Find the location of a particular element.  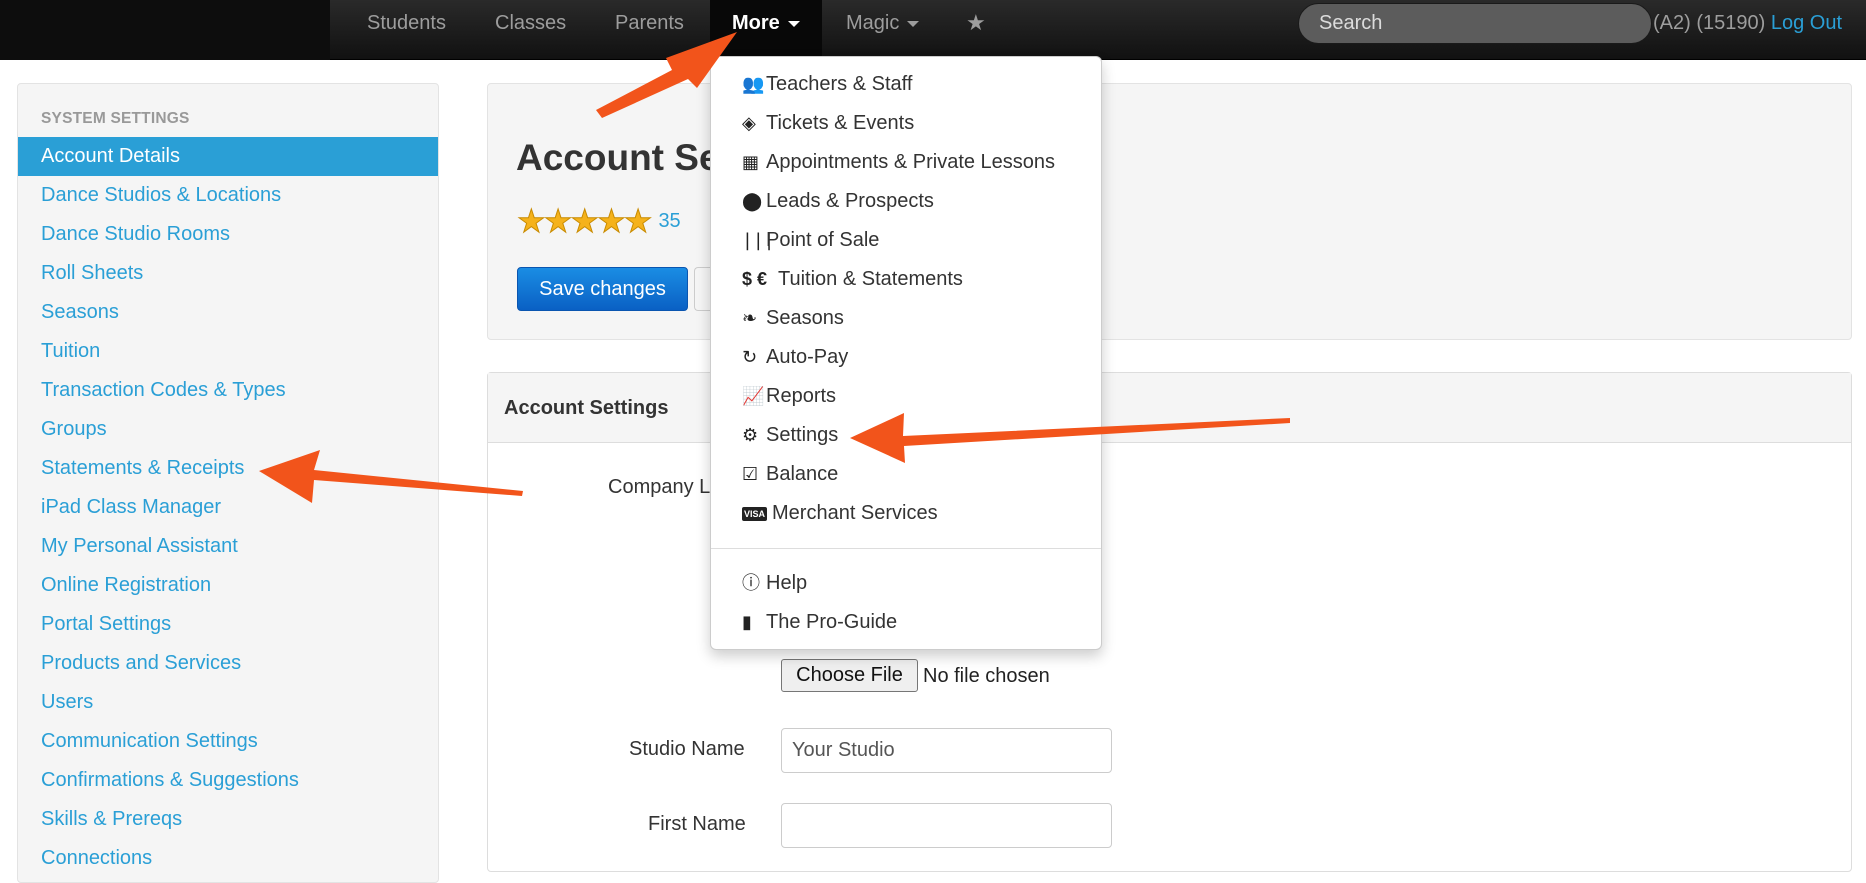

ticket-icon: ◈ is located at coordinates (749, 123).